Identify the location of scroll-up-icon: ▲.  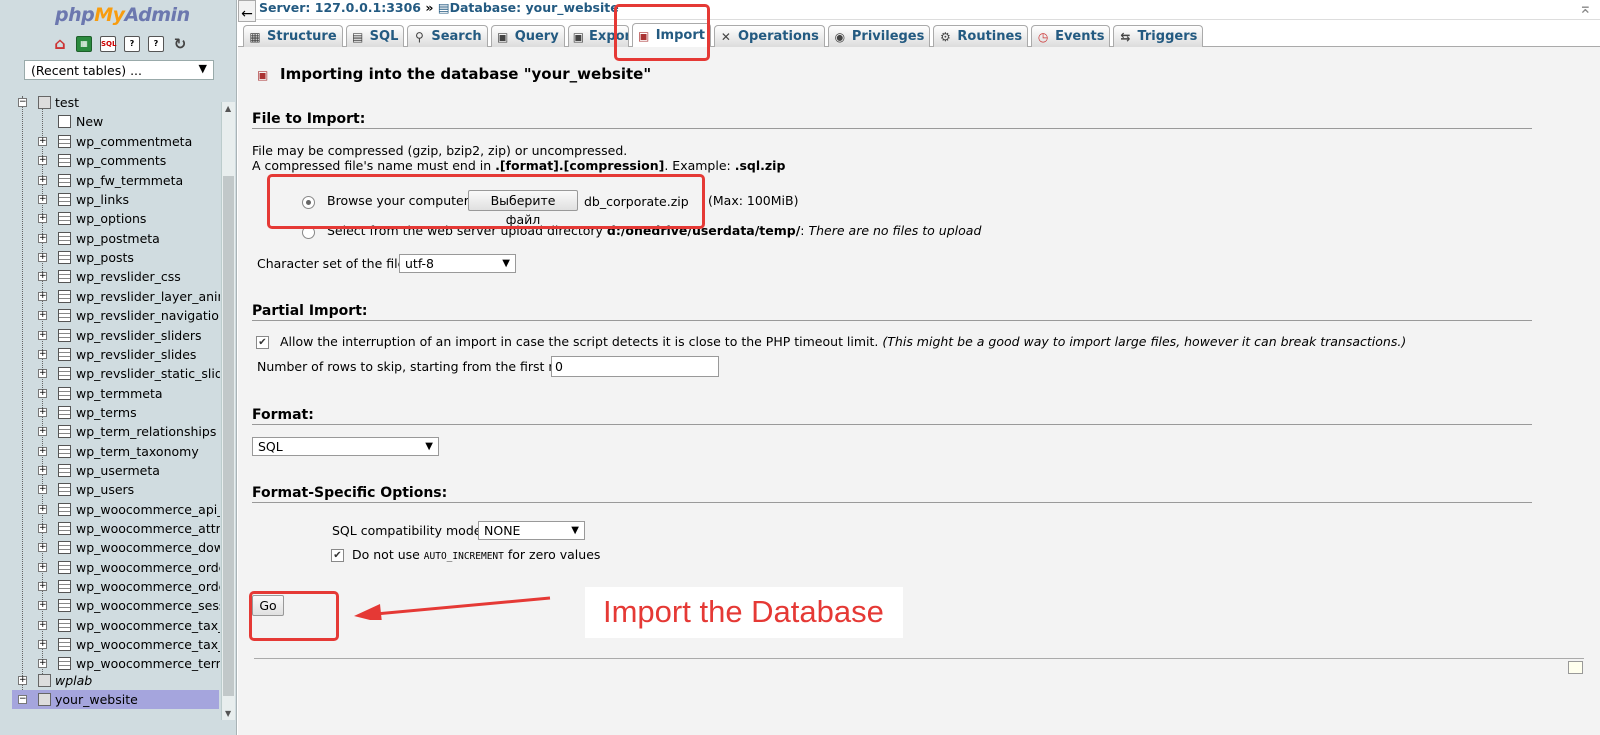
(228, 108).